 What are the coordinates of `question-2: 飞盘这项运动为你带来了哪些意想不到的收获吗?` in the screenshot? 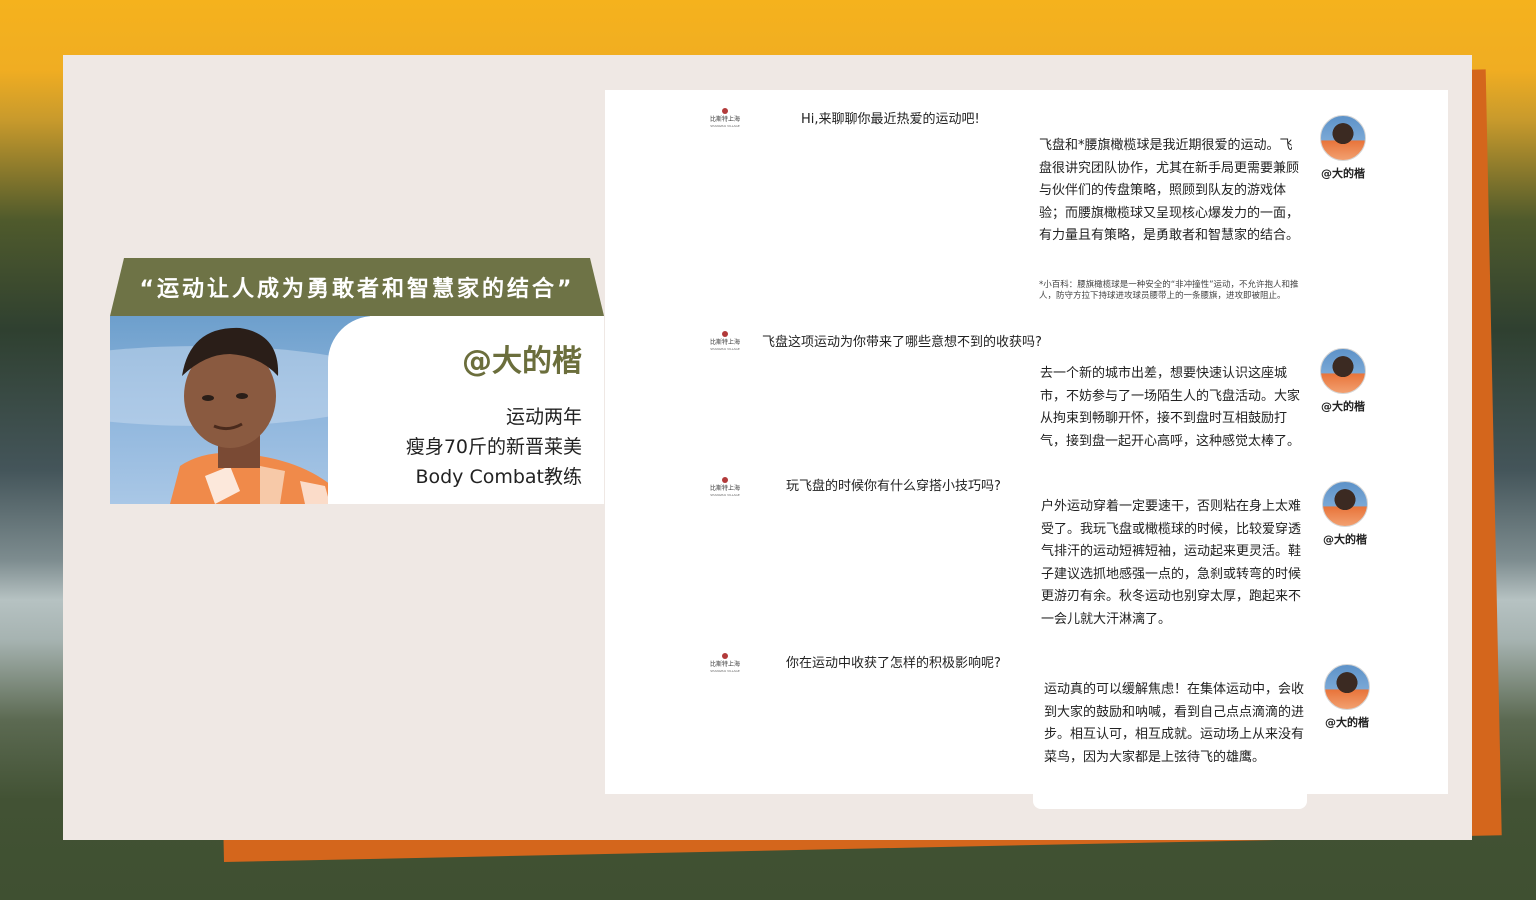 It's located at (902, 342).